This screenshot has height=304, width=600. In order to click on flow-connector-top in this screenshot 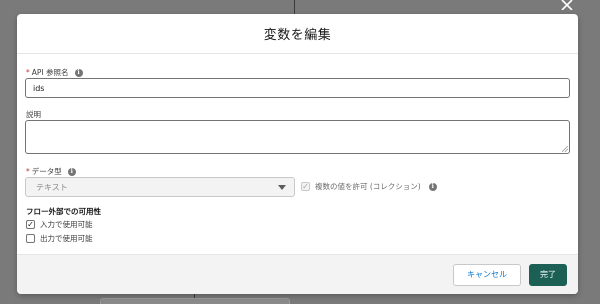, I will do `click(294, 7)`.